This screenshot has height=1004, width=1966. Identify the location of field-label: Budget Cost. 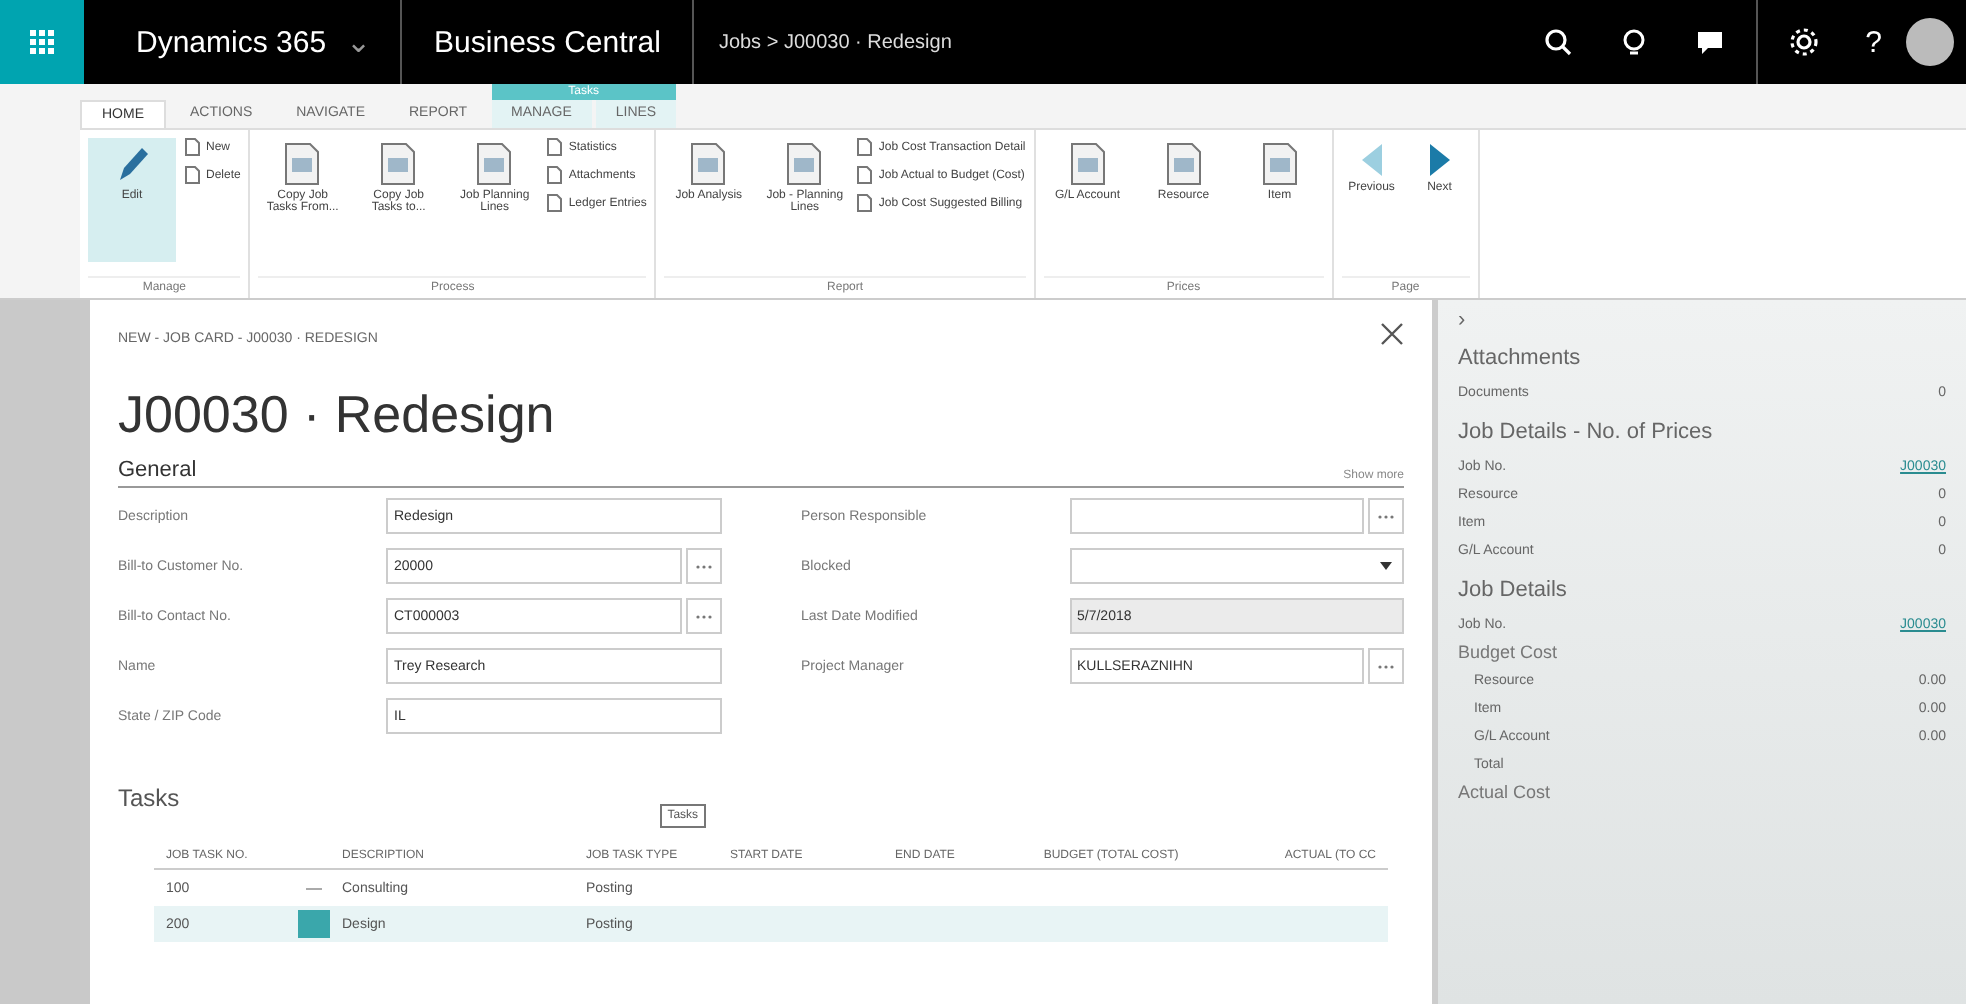
(1508, 652).